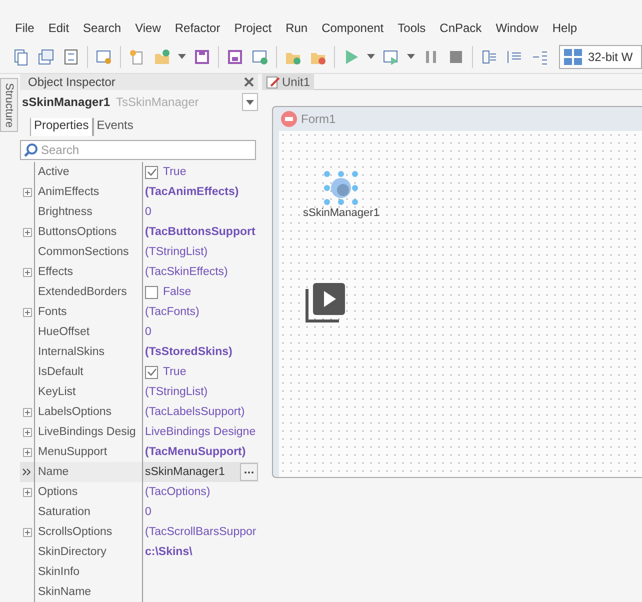 The image size is (642, 602). Describe the element at coordinates (88, 512) in the screenshot. I see `property-name: Saturation` at that location.